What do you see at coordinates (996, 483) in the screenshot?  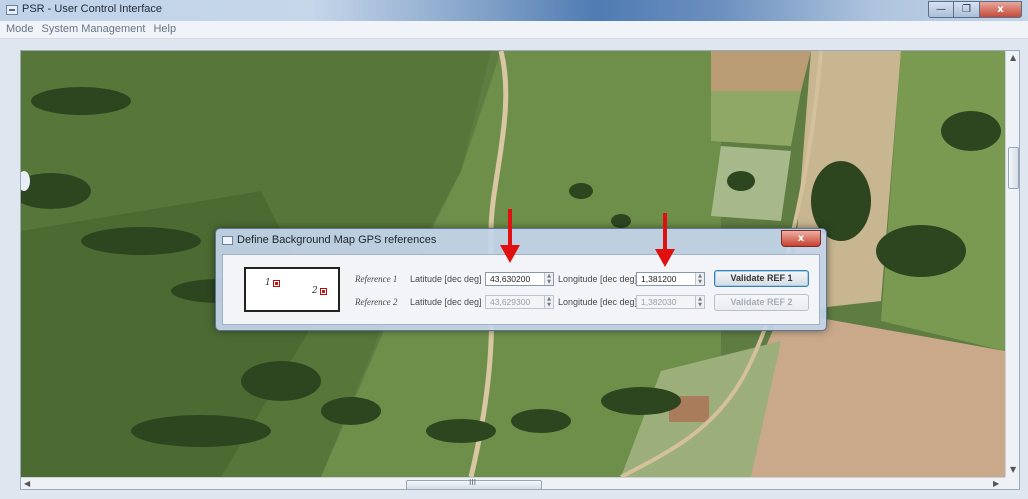 I see `scroll-right-icon: ▶` at bounding box center [996, 483].